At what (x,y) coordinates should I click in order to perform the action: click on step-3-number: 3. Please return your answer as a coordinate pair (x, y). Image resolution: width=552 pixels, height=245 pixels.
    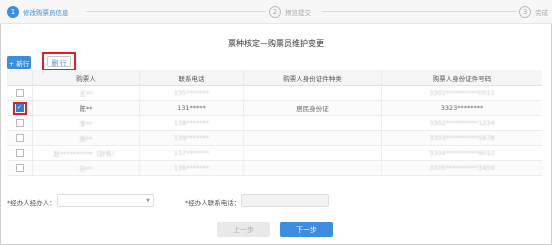
    Looking at the image, I should click on (525, 12).